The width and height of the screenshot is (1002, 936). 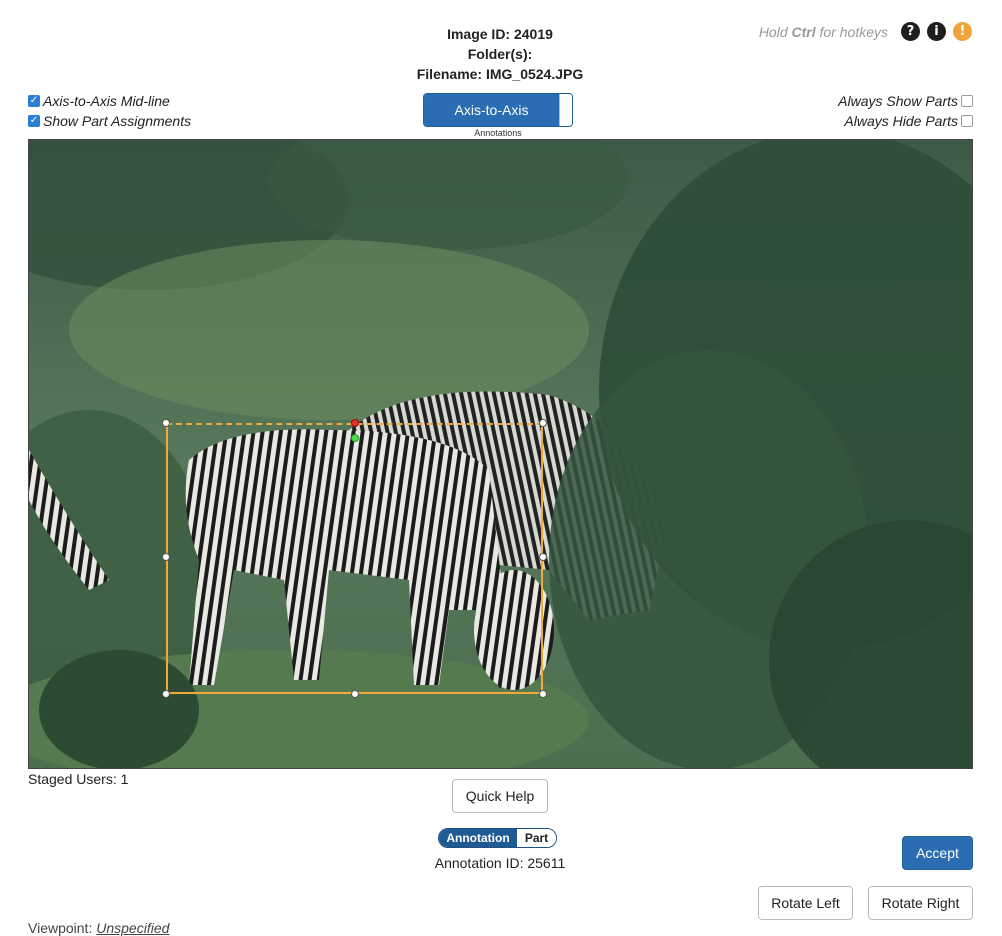 I want to click on annotation-bounding-box, so click(x=354, y=558).